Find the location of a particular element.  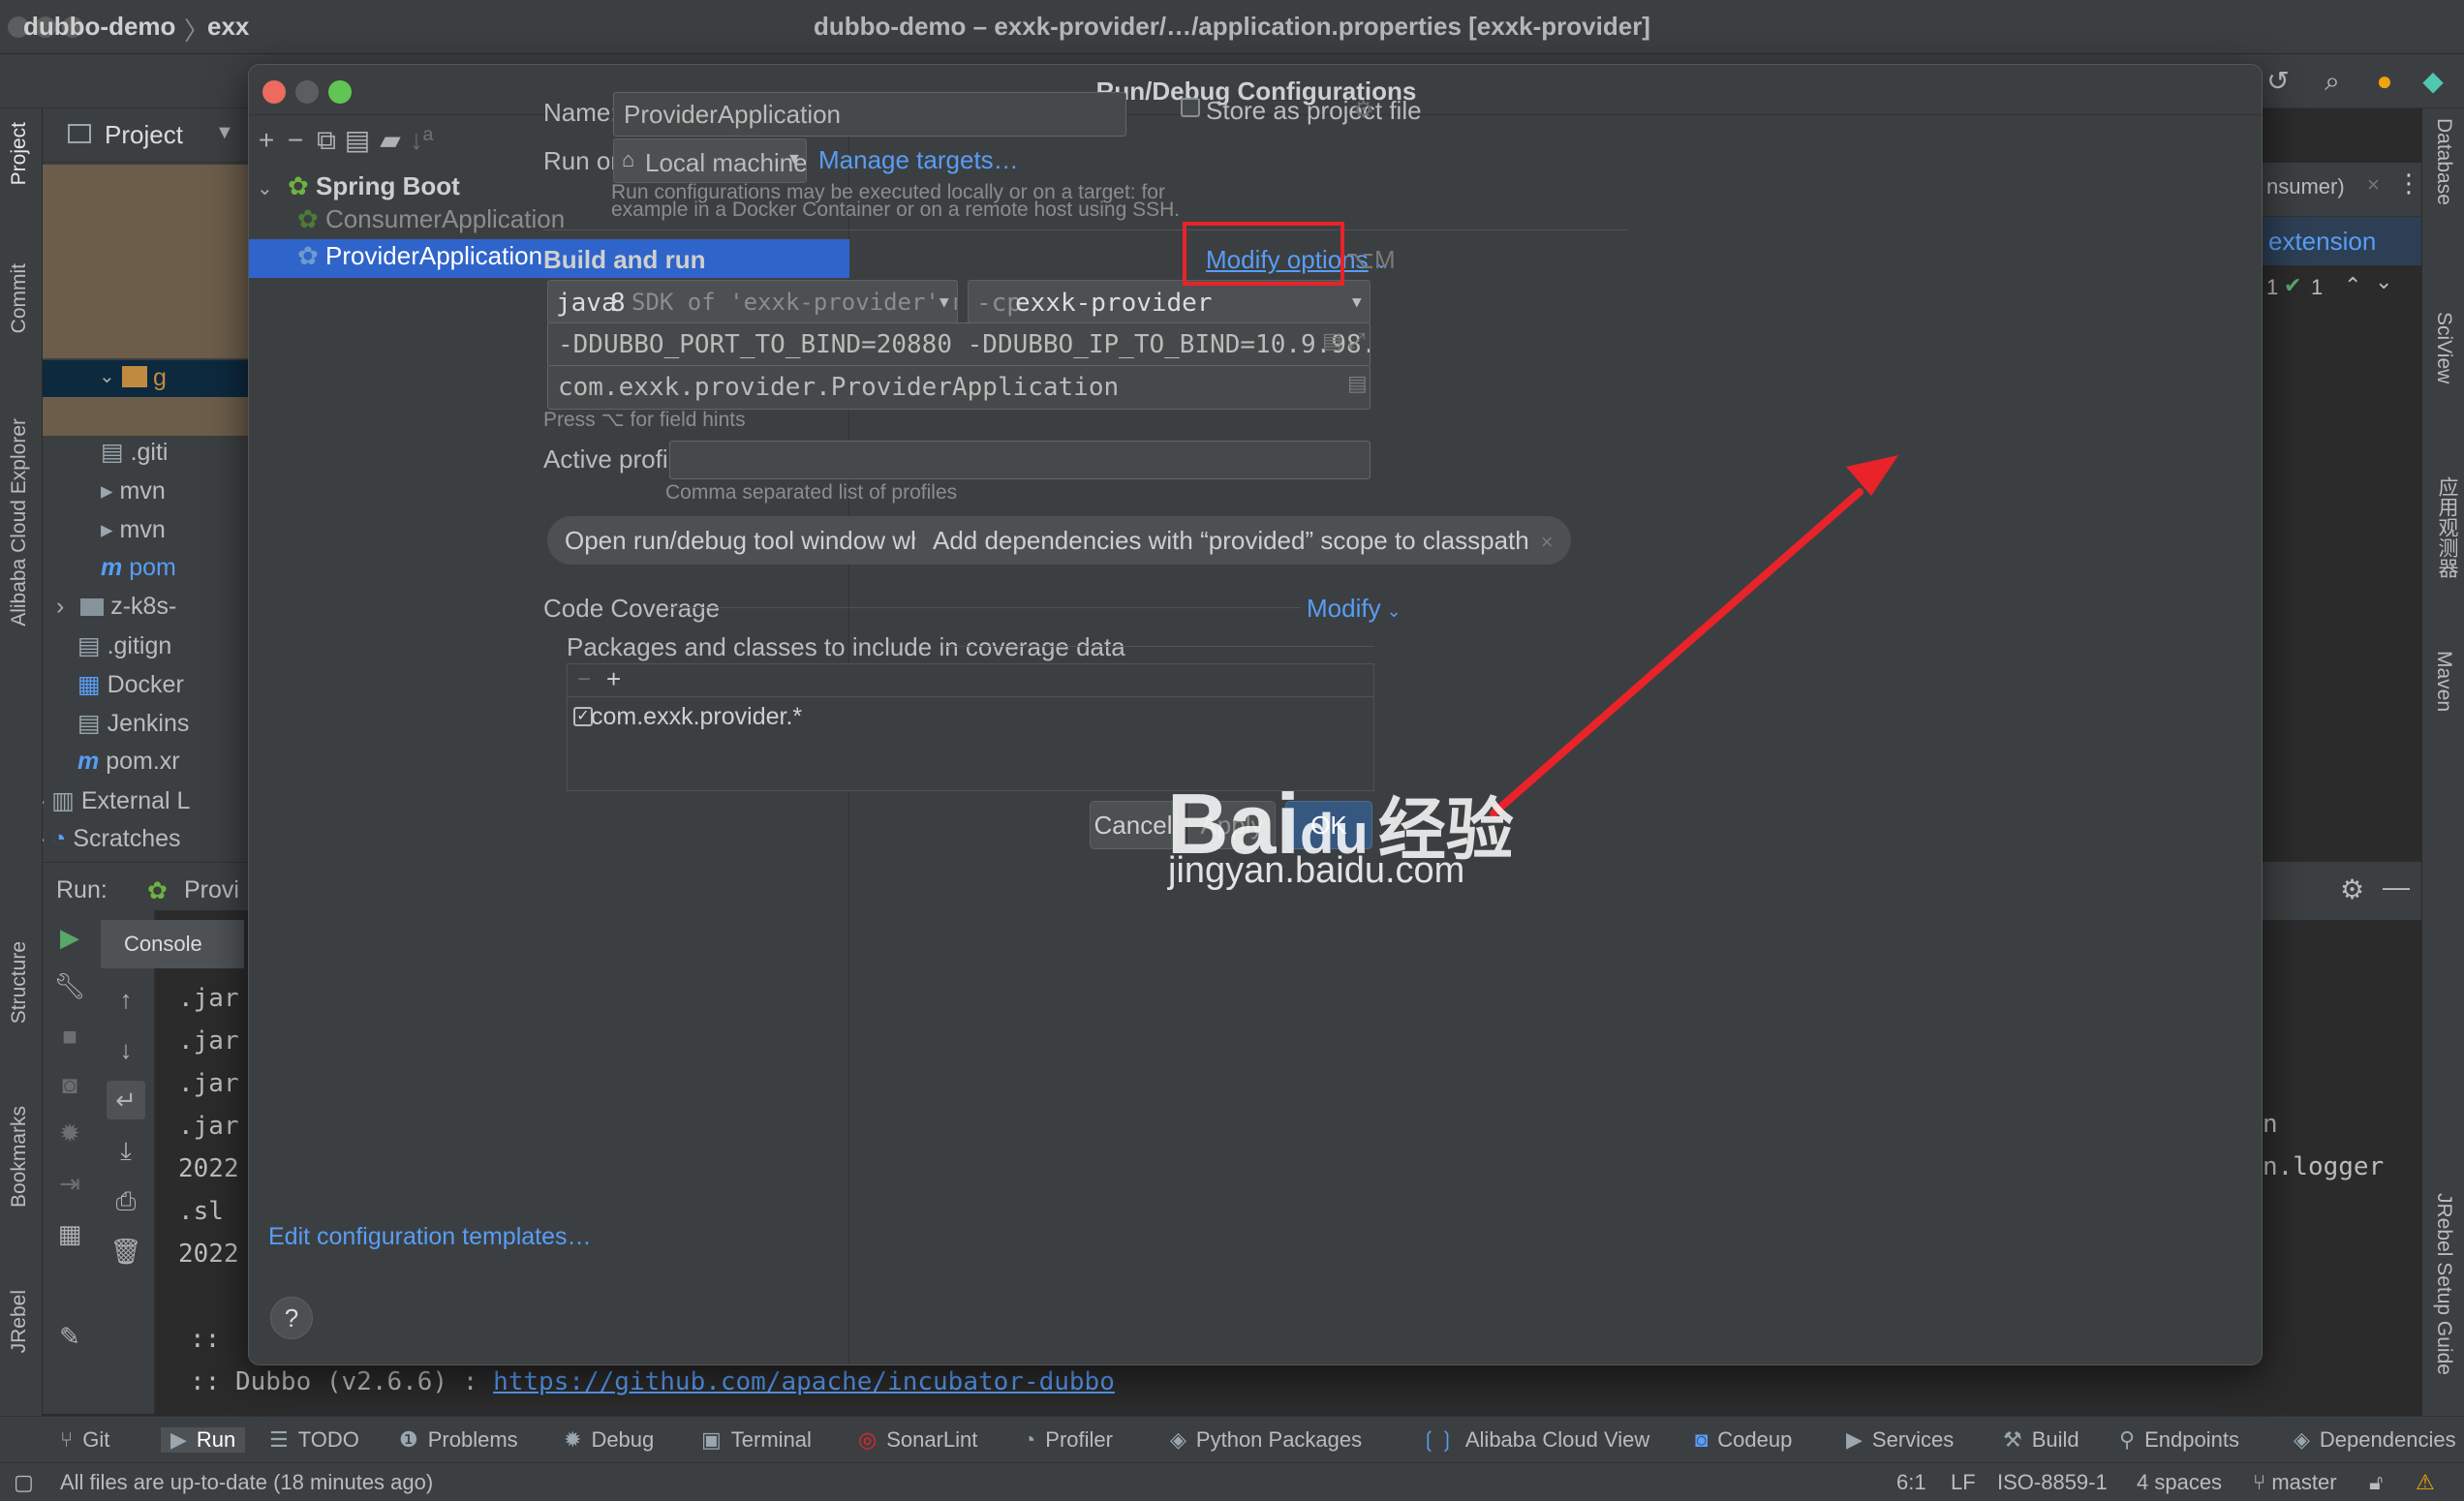

annotation-arrow-shaft is located at coordinates (1676, 652).